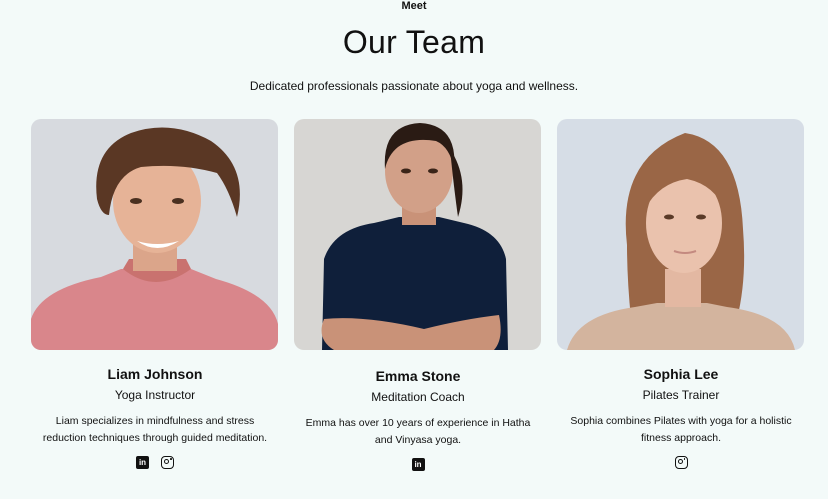  Describe the element at coordinates (418, 376) in the screenshot. I see `member-name: Emma Stone` at that location.